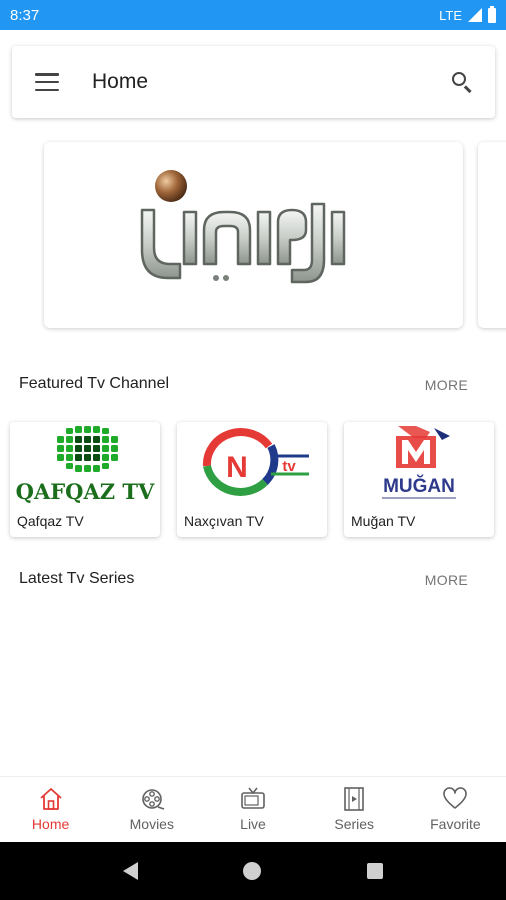 The width and height of the screenshot is (506, 900). What do you see at coordinates (47, 82) in the screenshot?
I see `menu-icon` at bounding box center [47, 82].